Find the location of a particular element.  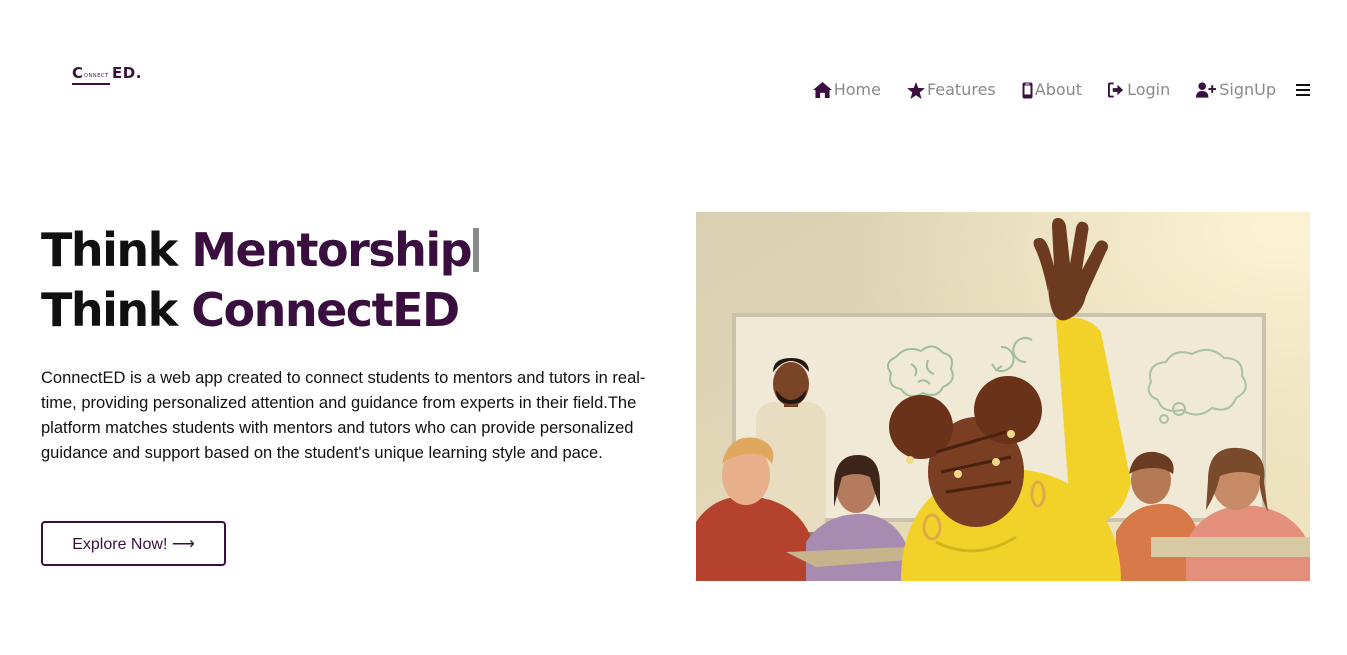

nav-item-about: About is located at coordinates (1052, 90).